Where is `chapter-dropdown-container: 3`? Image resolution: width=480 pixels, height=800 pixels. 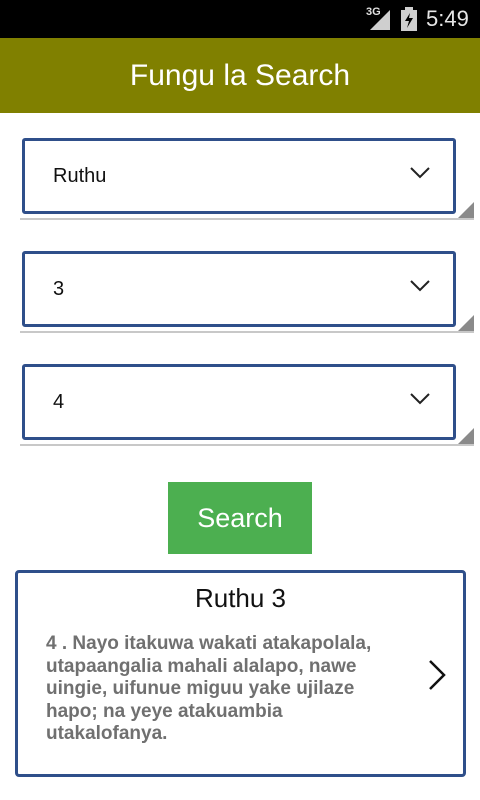
chapter-dropdown-container: 3 is located at coordinates (247, 292).